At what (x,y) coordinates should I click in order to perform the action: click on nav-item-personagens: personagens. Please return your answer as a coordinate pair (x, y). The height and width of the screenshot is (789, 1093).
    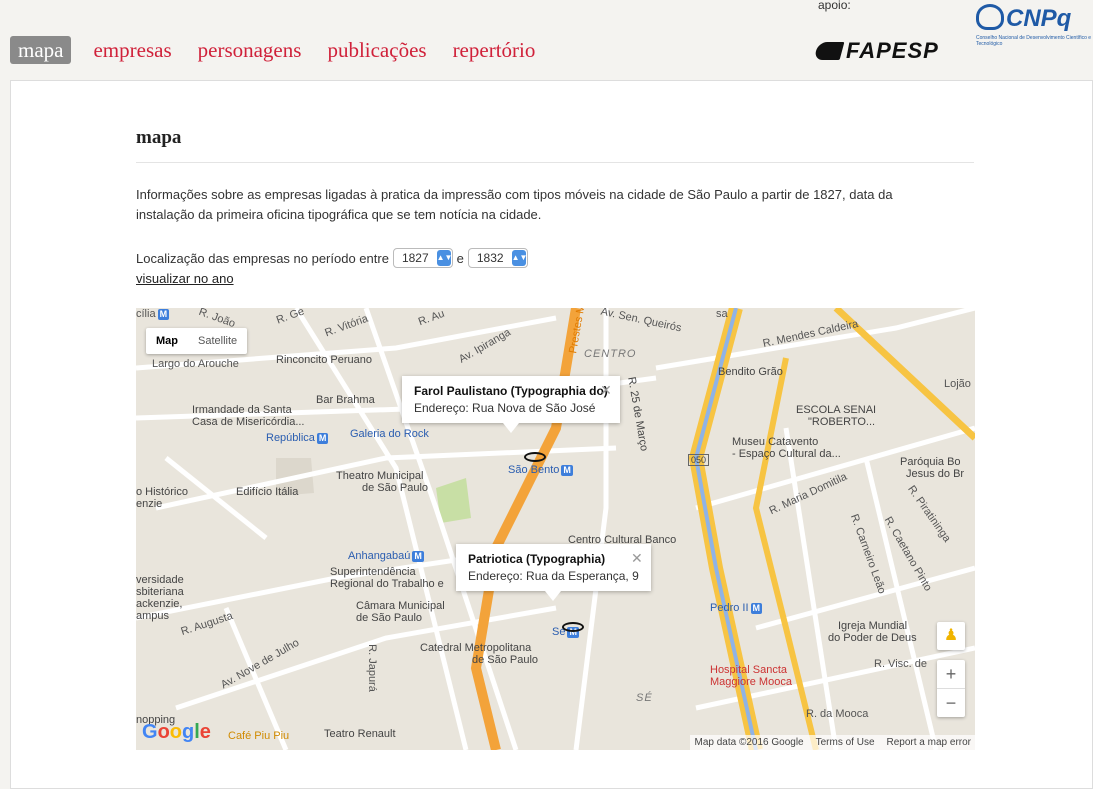
    Looking at the image, I should click on (250, 50).